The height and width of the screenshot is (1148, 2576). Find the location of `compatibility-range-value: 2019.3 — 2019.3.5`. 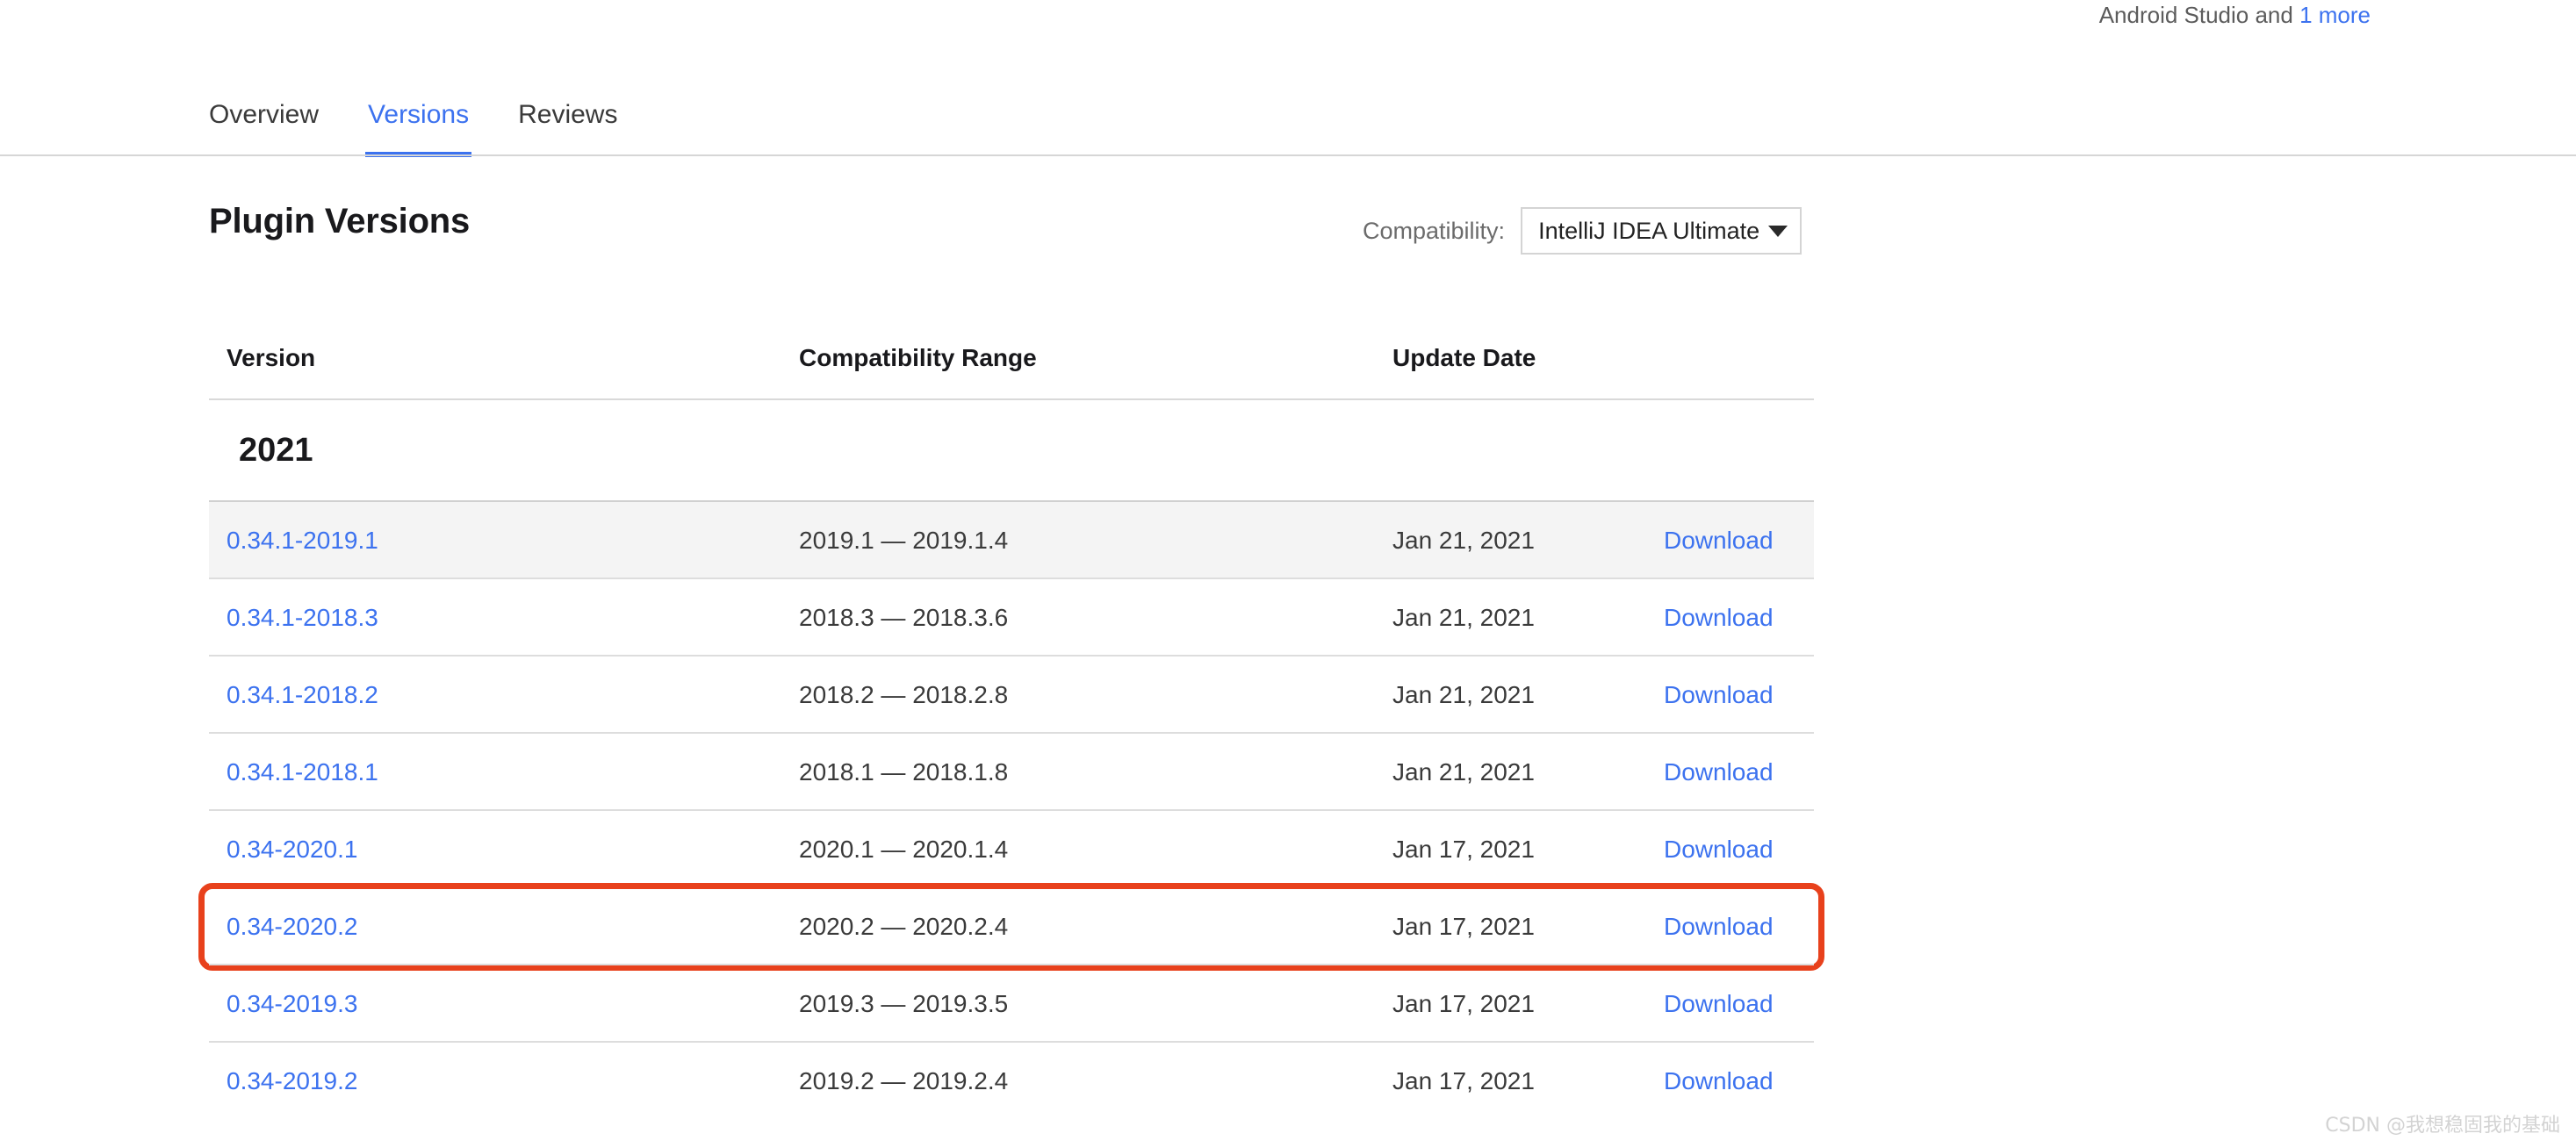

compatibility-range-value: 2019.3 — 2019.3.5 is located at coordinates (904, 1003).